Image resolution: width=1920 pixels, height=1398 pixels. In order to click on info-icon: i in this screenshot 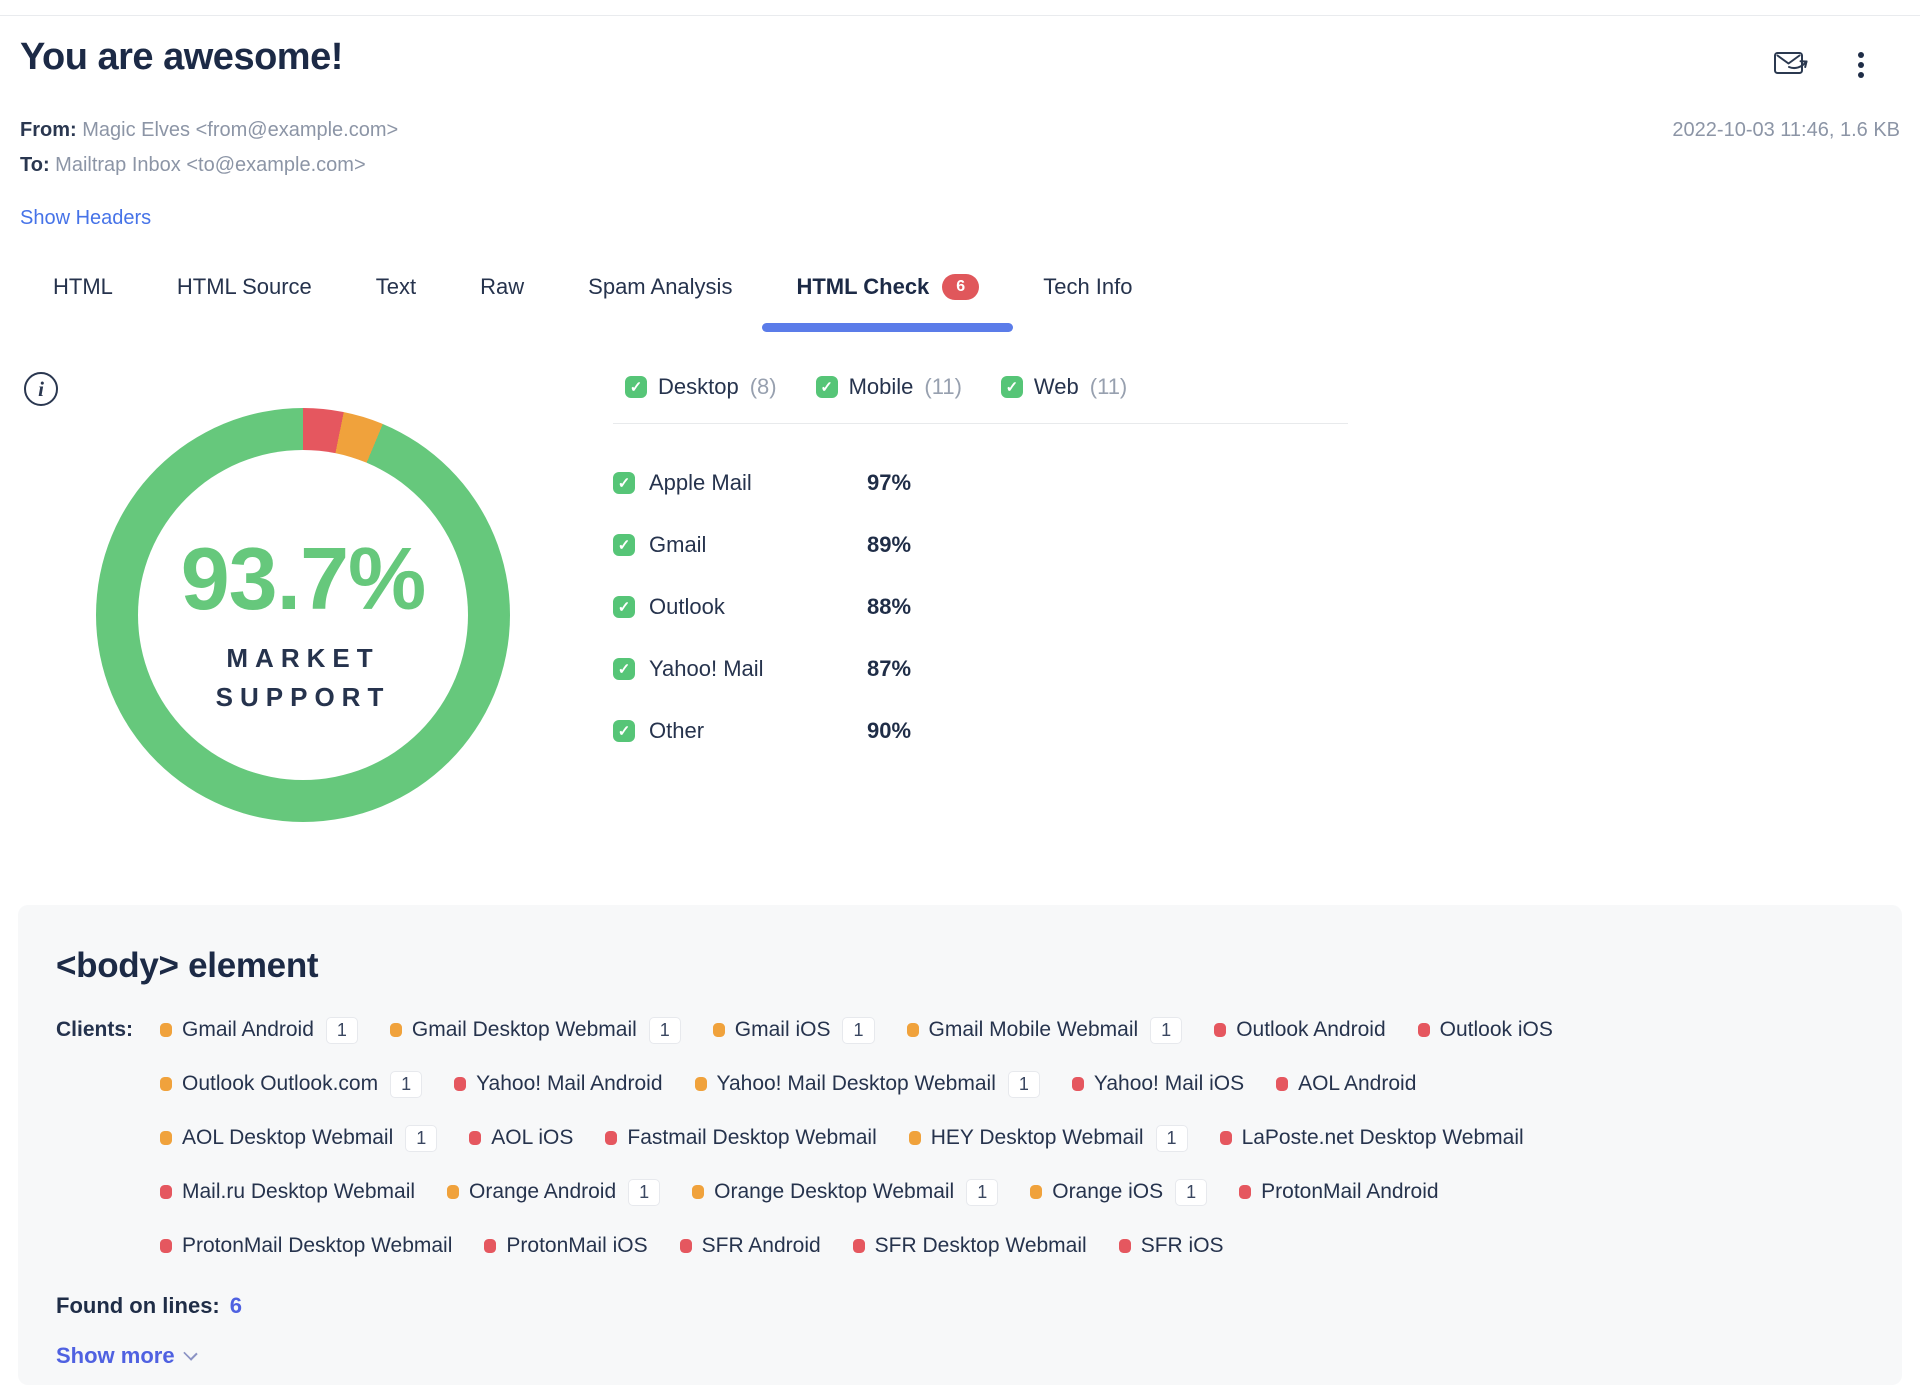, I will do `click(41, 389)`.